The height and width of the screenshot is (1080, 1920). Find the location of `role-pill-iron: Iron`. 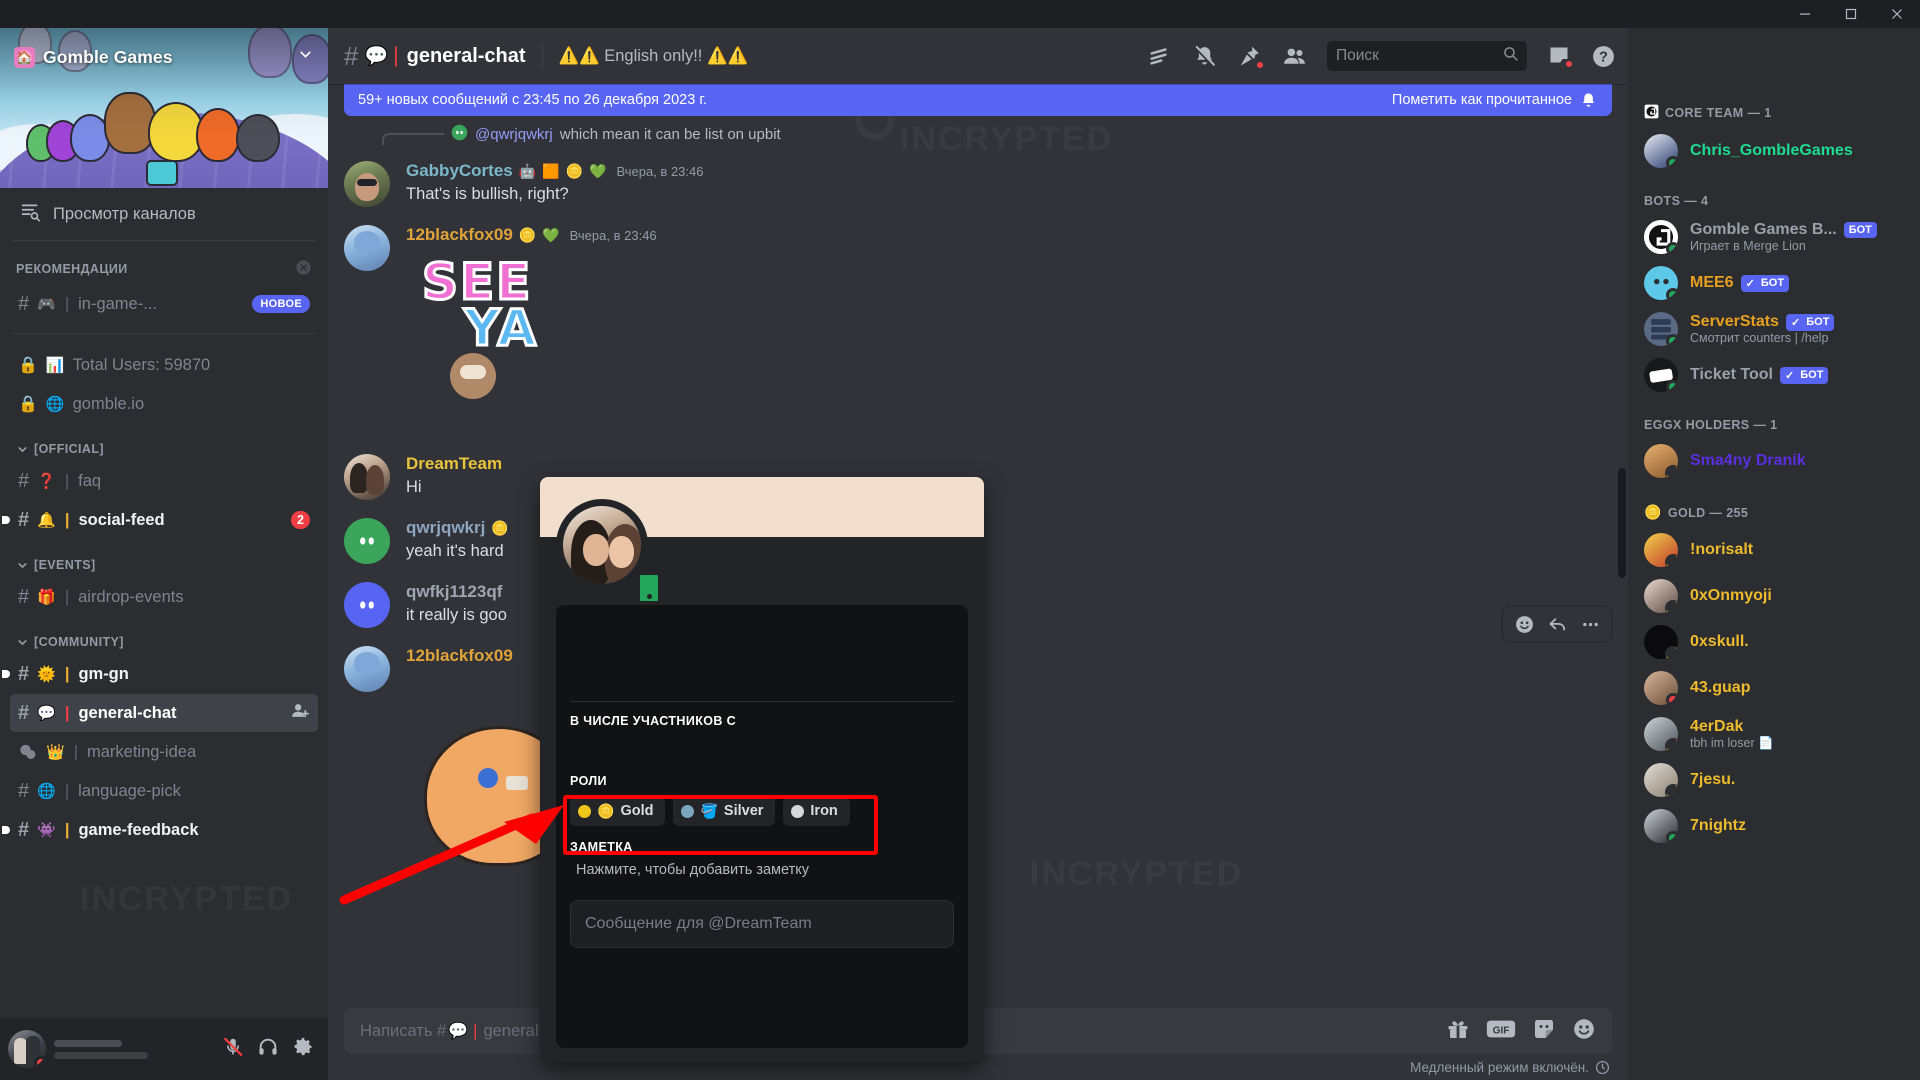

role-pill-iron: Iron is located at coordinates (816, 811).